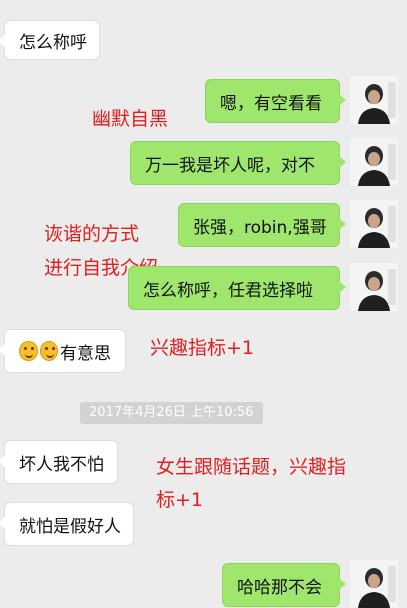 The width and height of the screenshot is (407, 608). What do you see at coordinates (130, 119) in the screenshot?
I see `annotation-humor: 幽默自黑` at bounding box center [130, 119].